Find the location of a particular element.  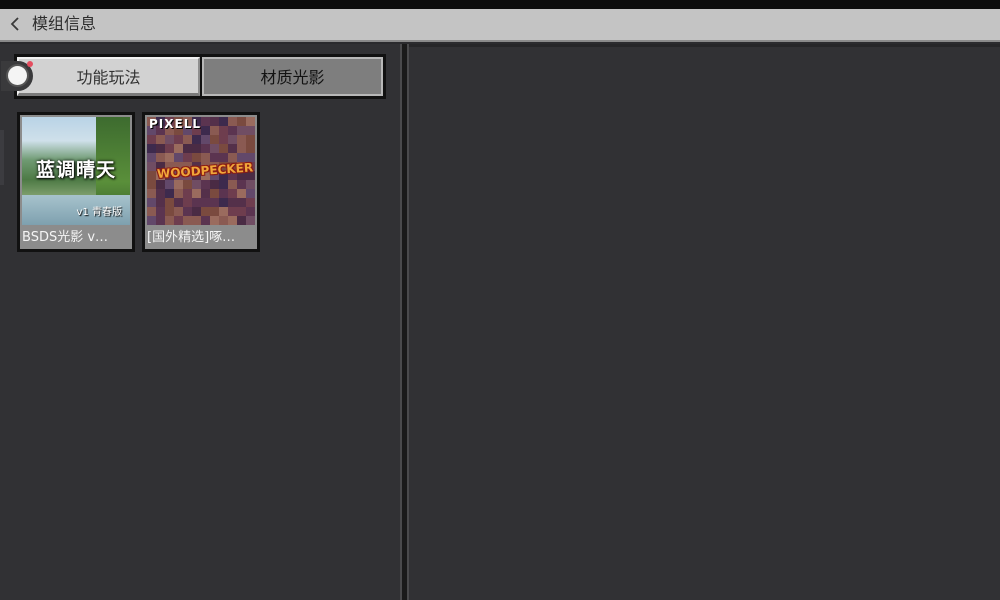

thumbnail-image: PIXELL WOODPECKER is located at coordinates (201, 171).